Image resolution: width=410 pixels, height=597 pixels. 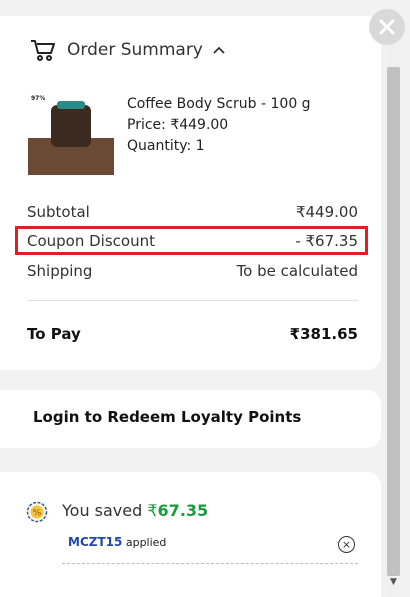 What do you see at coordinates (60, 271) in the screenshot?
I see `shipping-label: Shipping` at bounding box center [60, 271].